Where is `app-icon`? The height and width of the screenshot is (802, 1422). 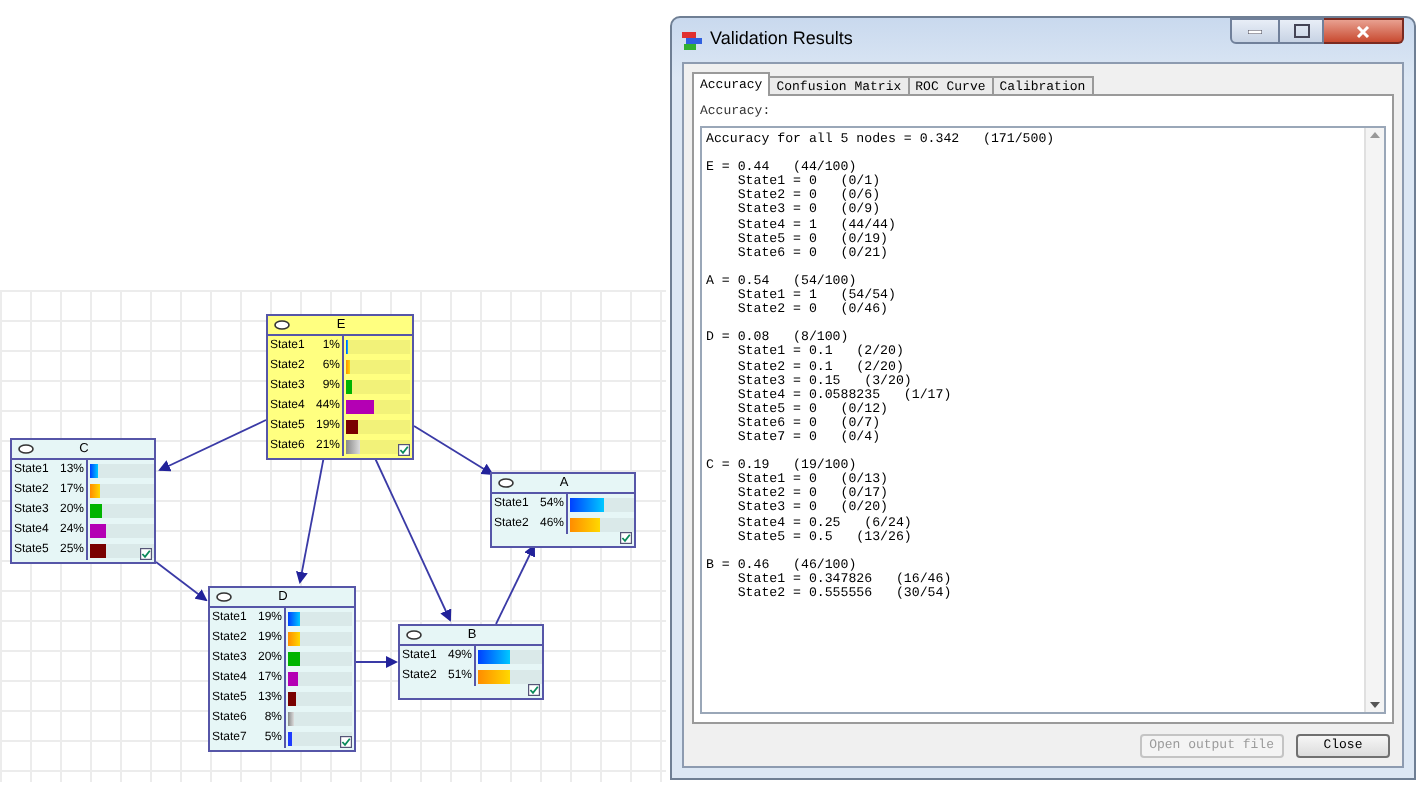 app-icon is located at coordinates (692, 40).